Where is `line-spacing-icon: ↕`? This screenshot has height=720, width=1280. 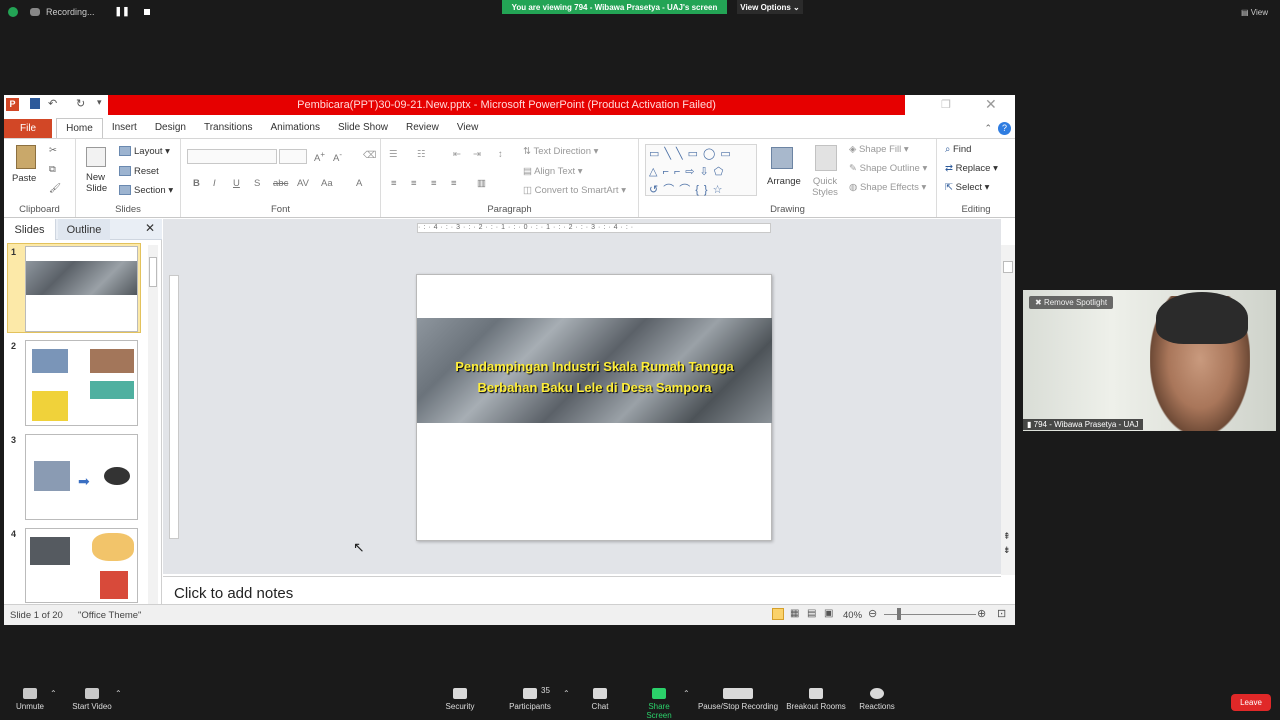
line-spacing-icon: ↕ is located at coordinates (500, 154).